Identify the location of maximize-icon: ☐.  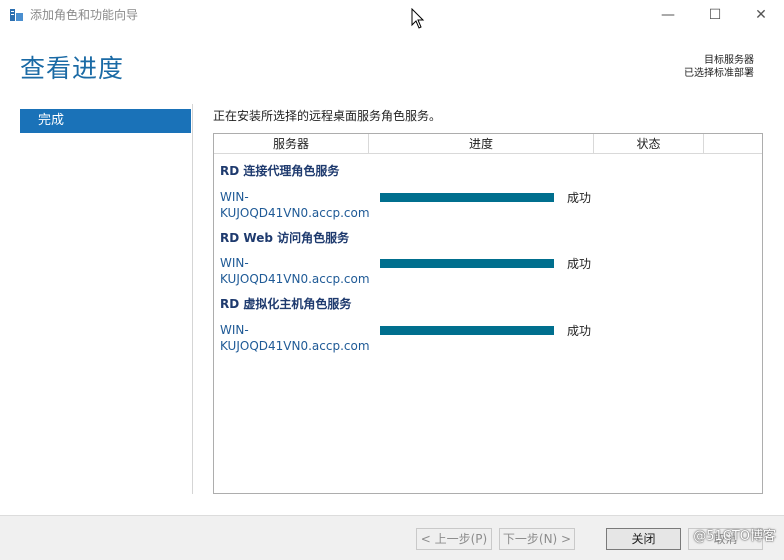
(715, 15).